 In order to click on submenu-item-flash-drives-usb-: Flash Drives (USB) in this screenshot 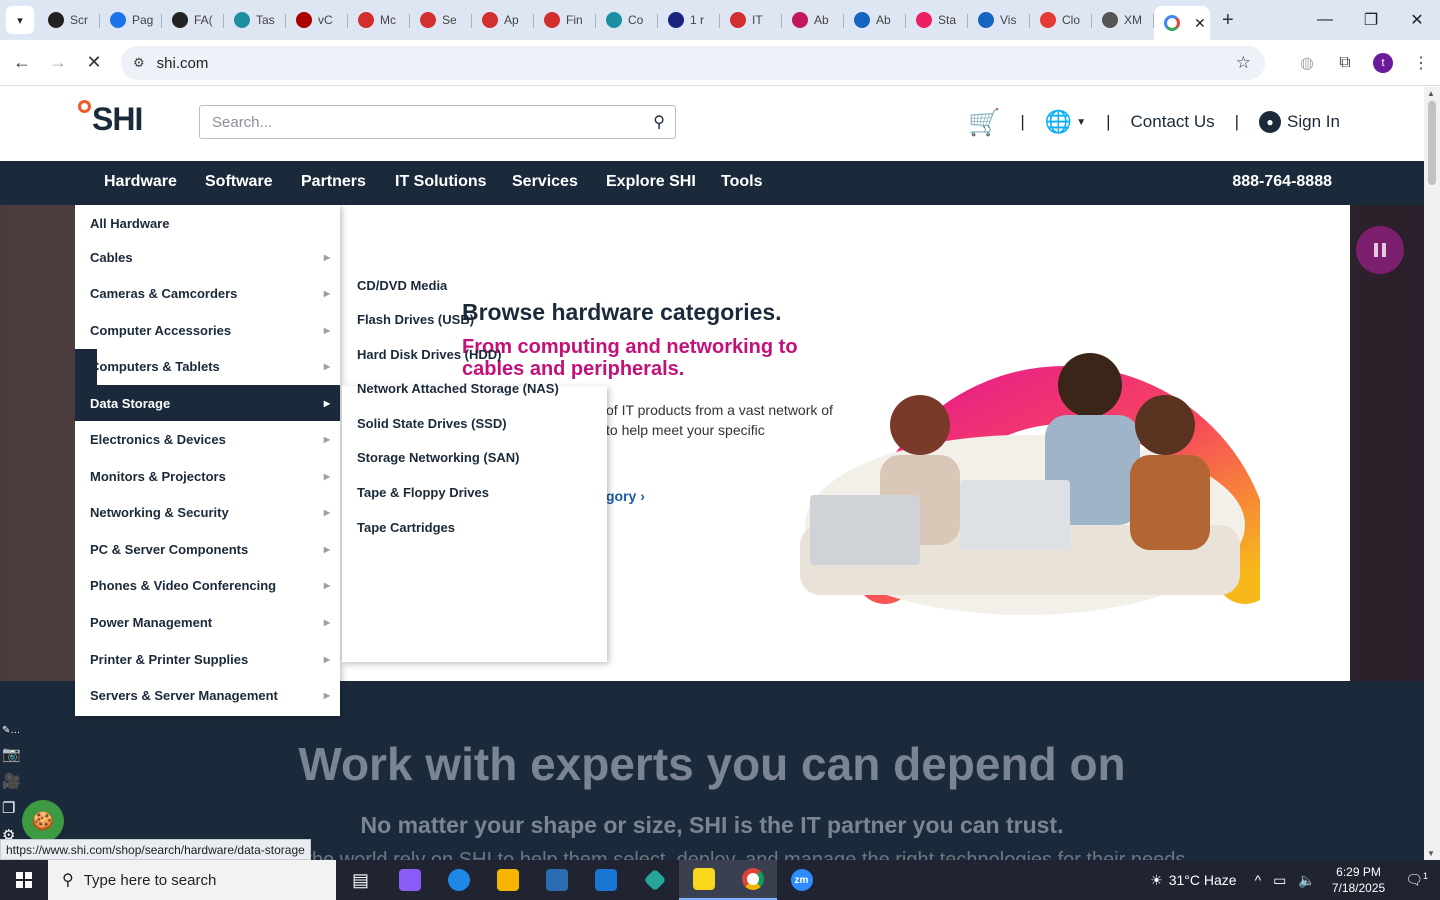, I will do `click(415, 319)`.